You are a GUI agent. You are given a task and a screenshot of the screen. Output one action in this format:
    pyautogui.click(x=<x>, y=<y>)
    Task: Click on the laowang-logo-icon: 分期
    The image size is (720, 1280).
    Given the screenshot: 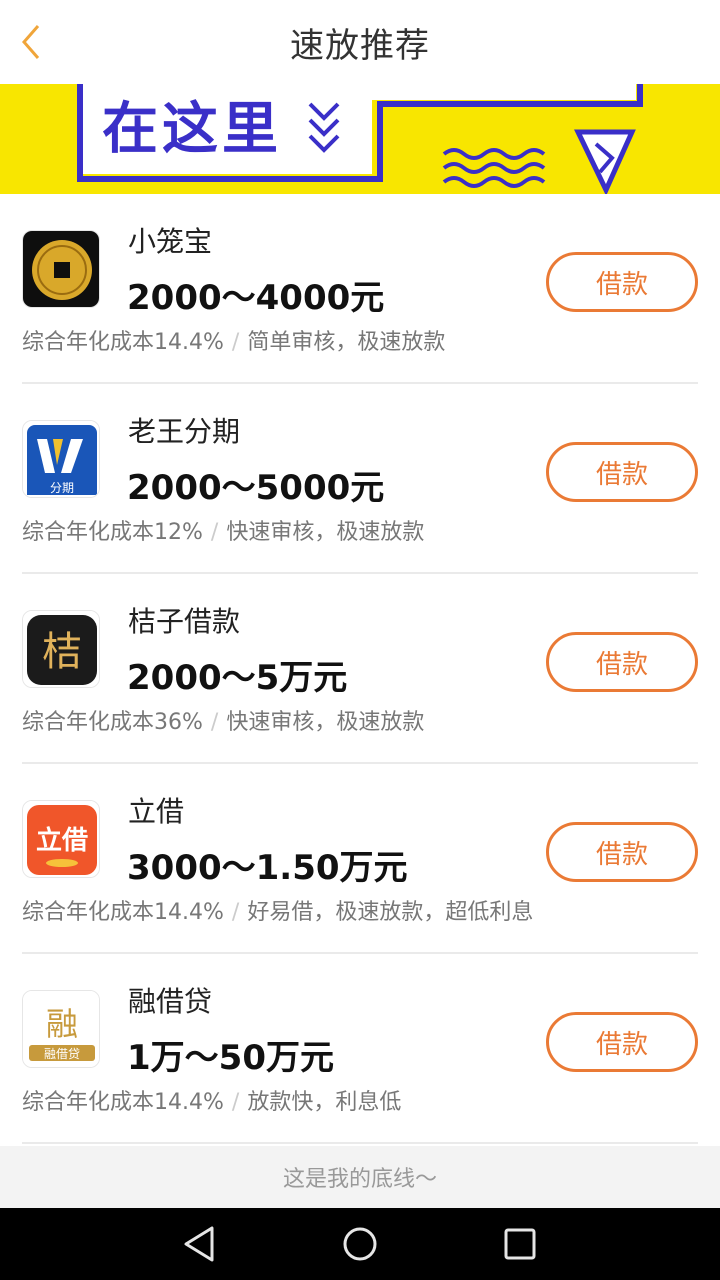 What is the action you would take?
    pyautogui.click(x=61, y=459)
    